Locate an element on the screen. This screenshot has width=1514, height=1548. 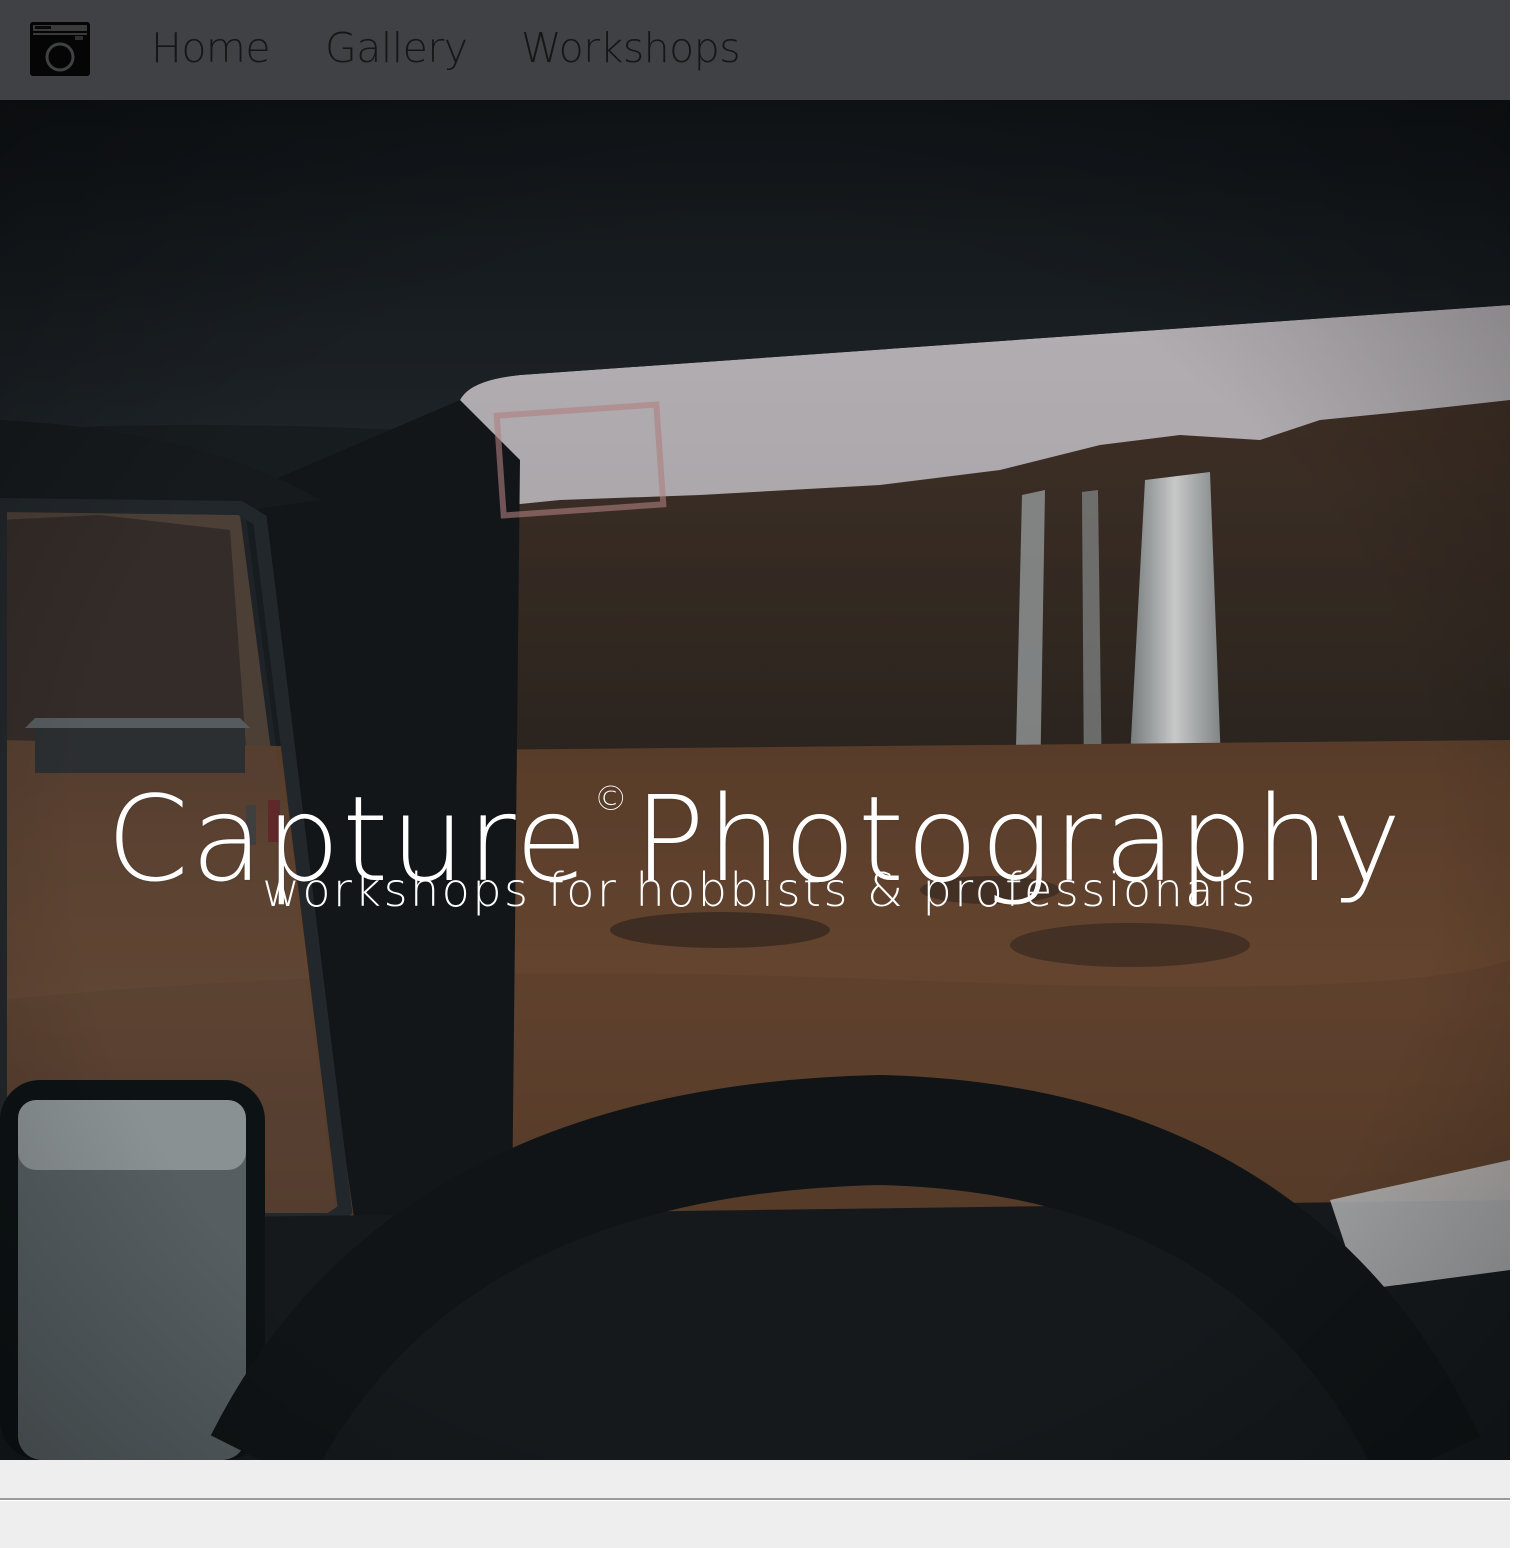
copyright-mark: © is located at coordinates (611, 799).